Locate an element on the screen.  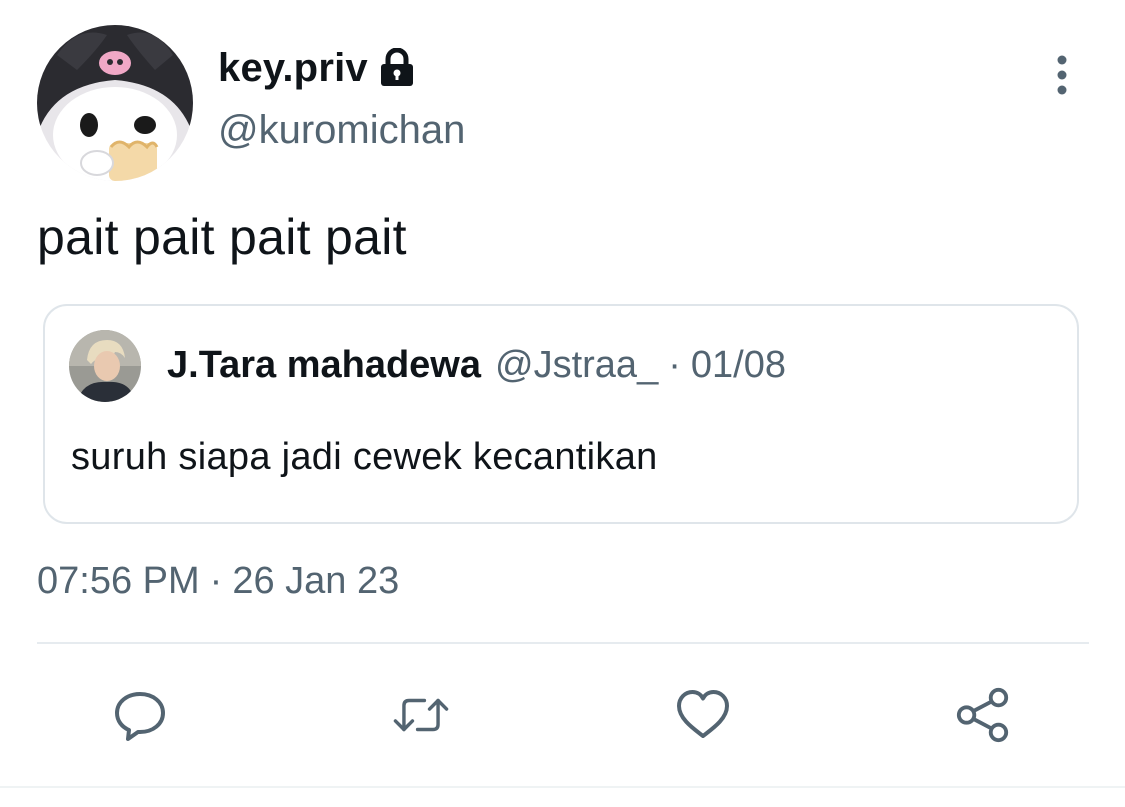
reply-icon is located at coordinates (140, 716).